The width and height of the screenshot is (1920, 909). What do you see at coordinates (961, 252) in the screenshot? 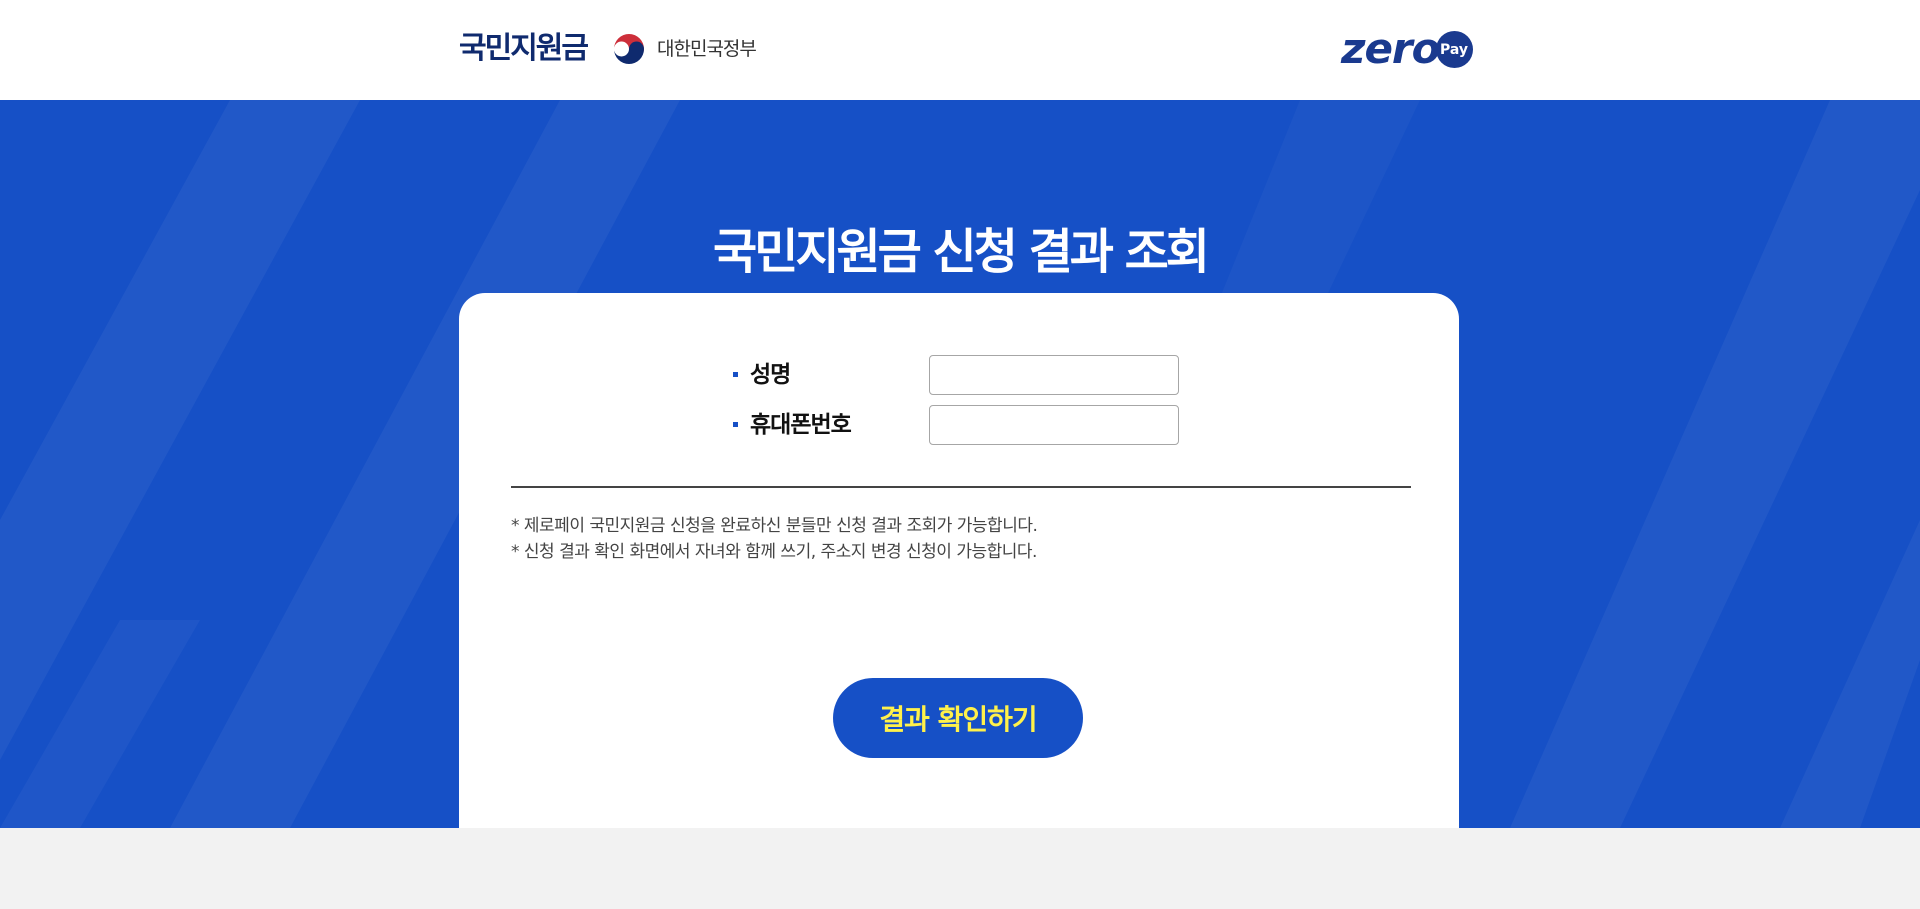
I see `page-title: 국민지원금 신청 결과 조회` at bounding box center [961, 252].